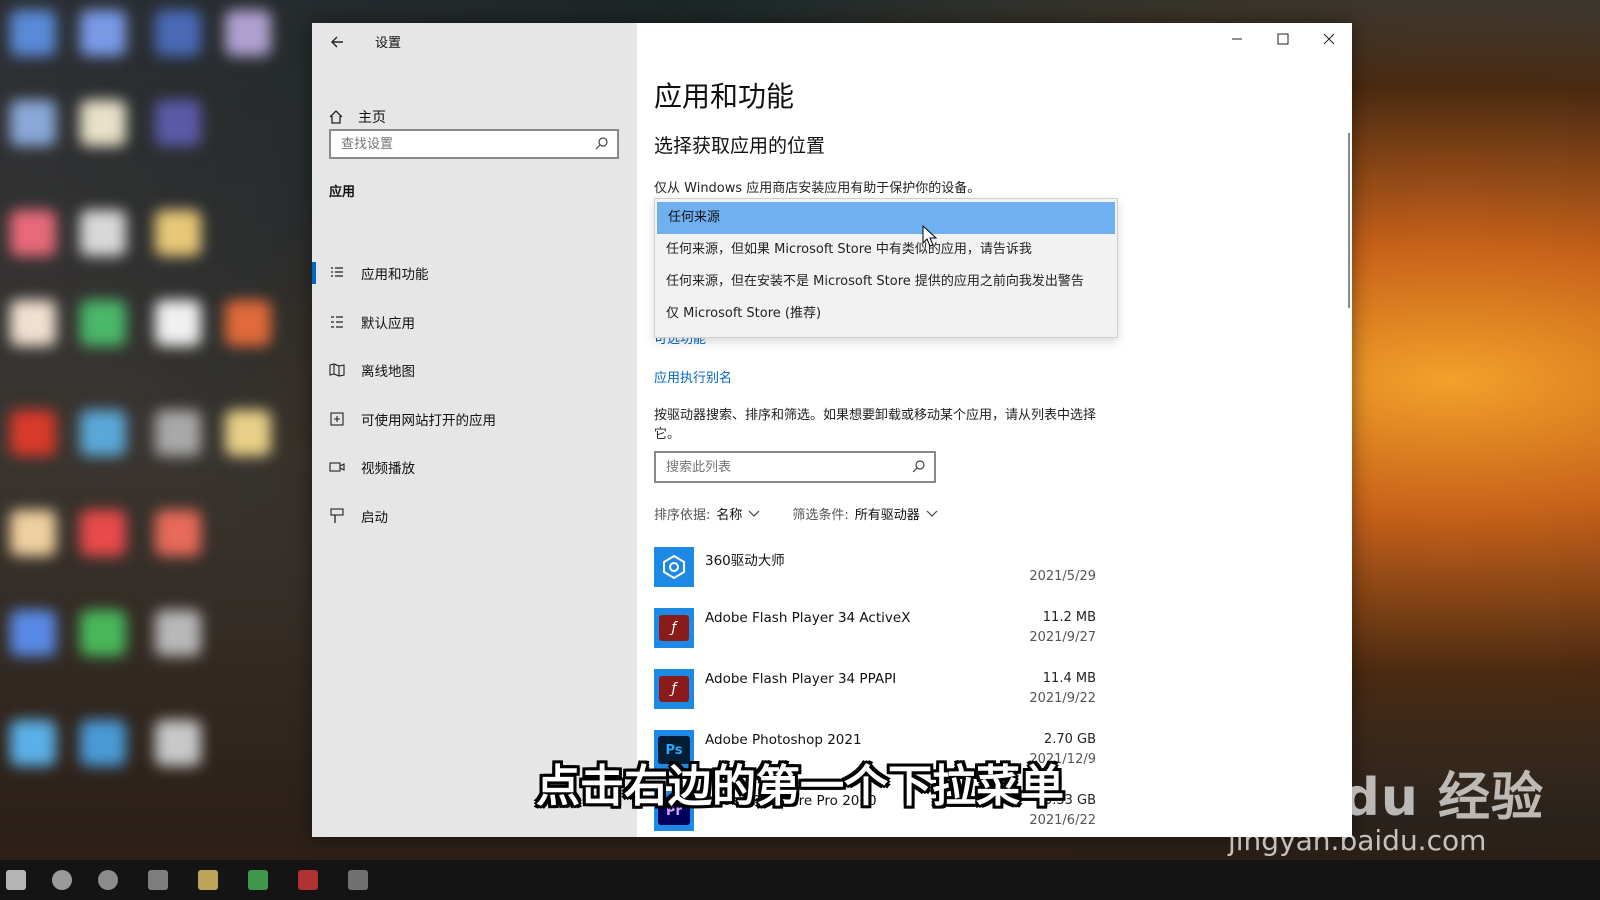 The height and width of the screenshot is (900, 1600). Describe the element at coordinates (1069, 617) in the screenshot. I see `app-size: 11.2 MB` at that location.